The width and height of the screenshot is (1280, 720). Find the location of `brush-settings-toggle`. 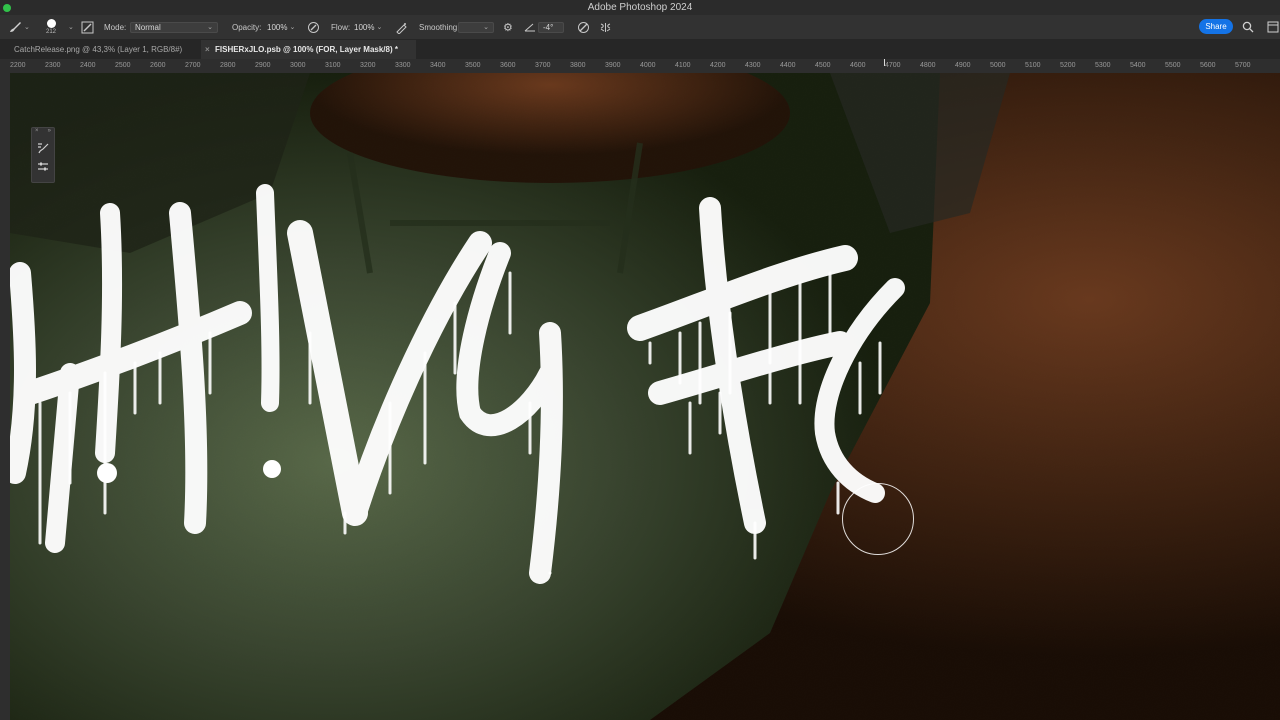

brush-settings-toggle is located at coordinates (87, 27).